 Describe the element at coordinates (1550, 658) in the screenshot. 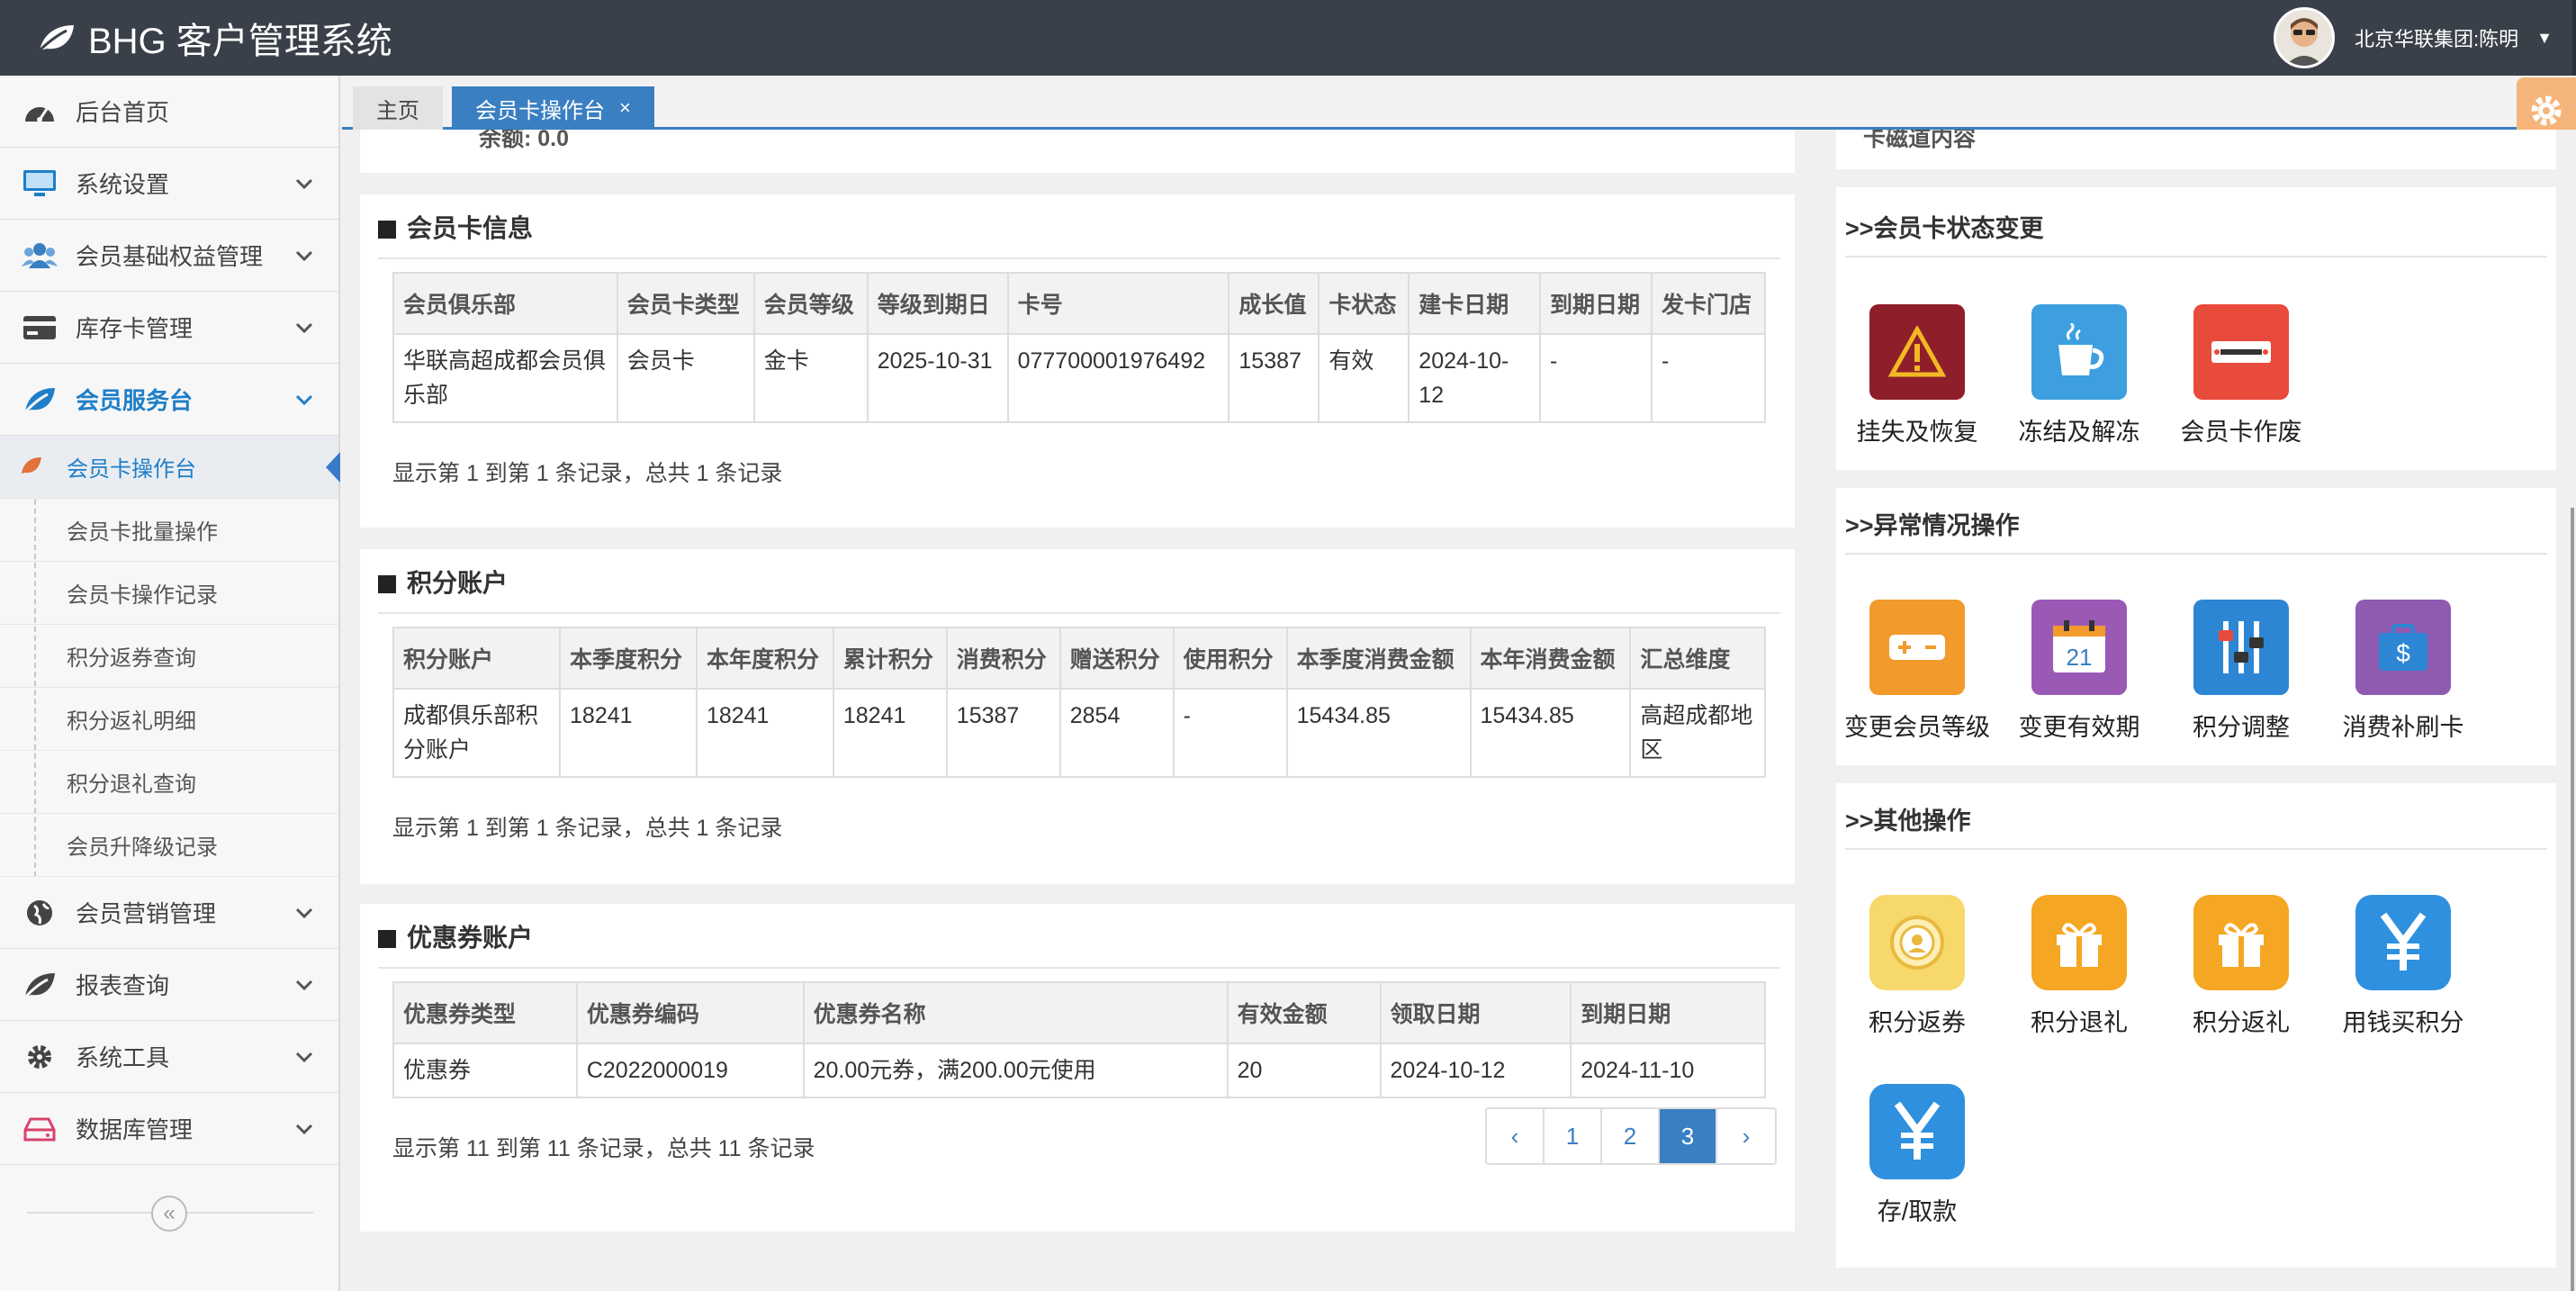

I see `column-header: 本年消费金额` at that location.